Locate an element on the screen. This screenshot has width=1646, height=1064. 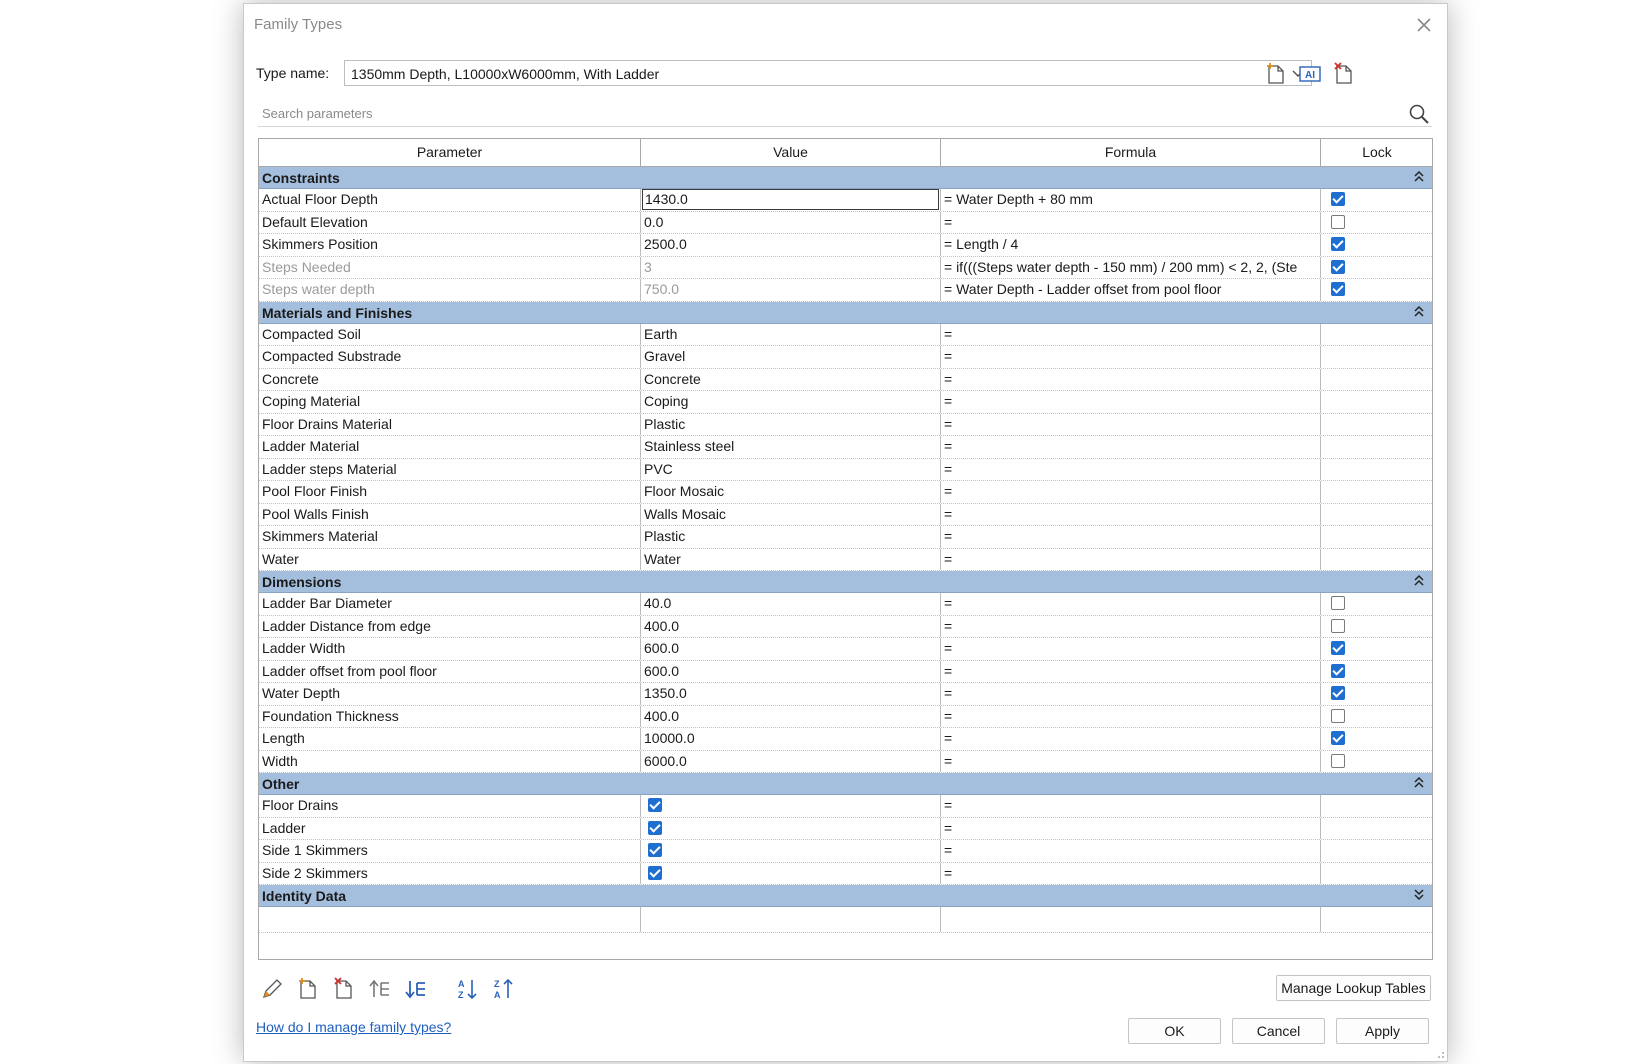
parameter-value-cell is located at coordinates (791, 828).